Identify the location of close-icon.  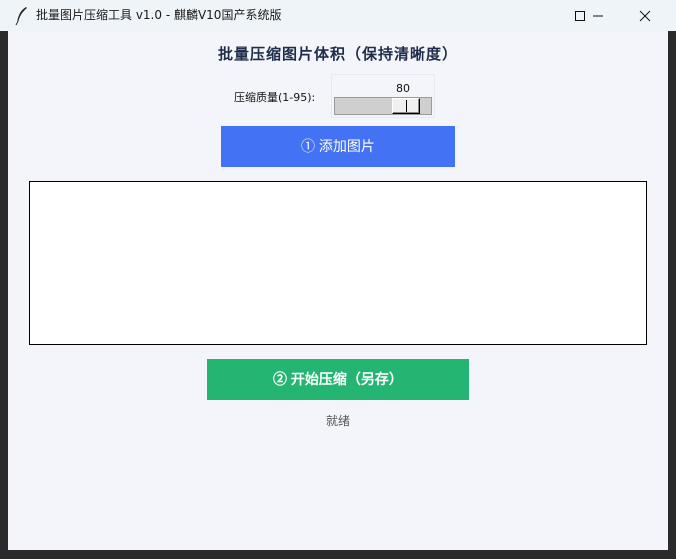
(645, 16).